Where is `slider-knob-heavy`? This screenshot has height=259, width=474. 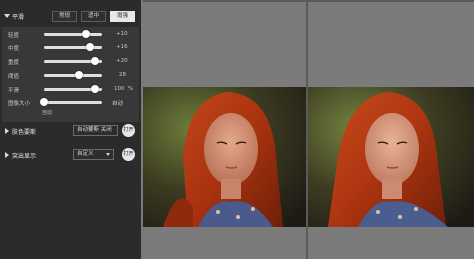 slider-knob-heavy is located at coordinates (95, 61).